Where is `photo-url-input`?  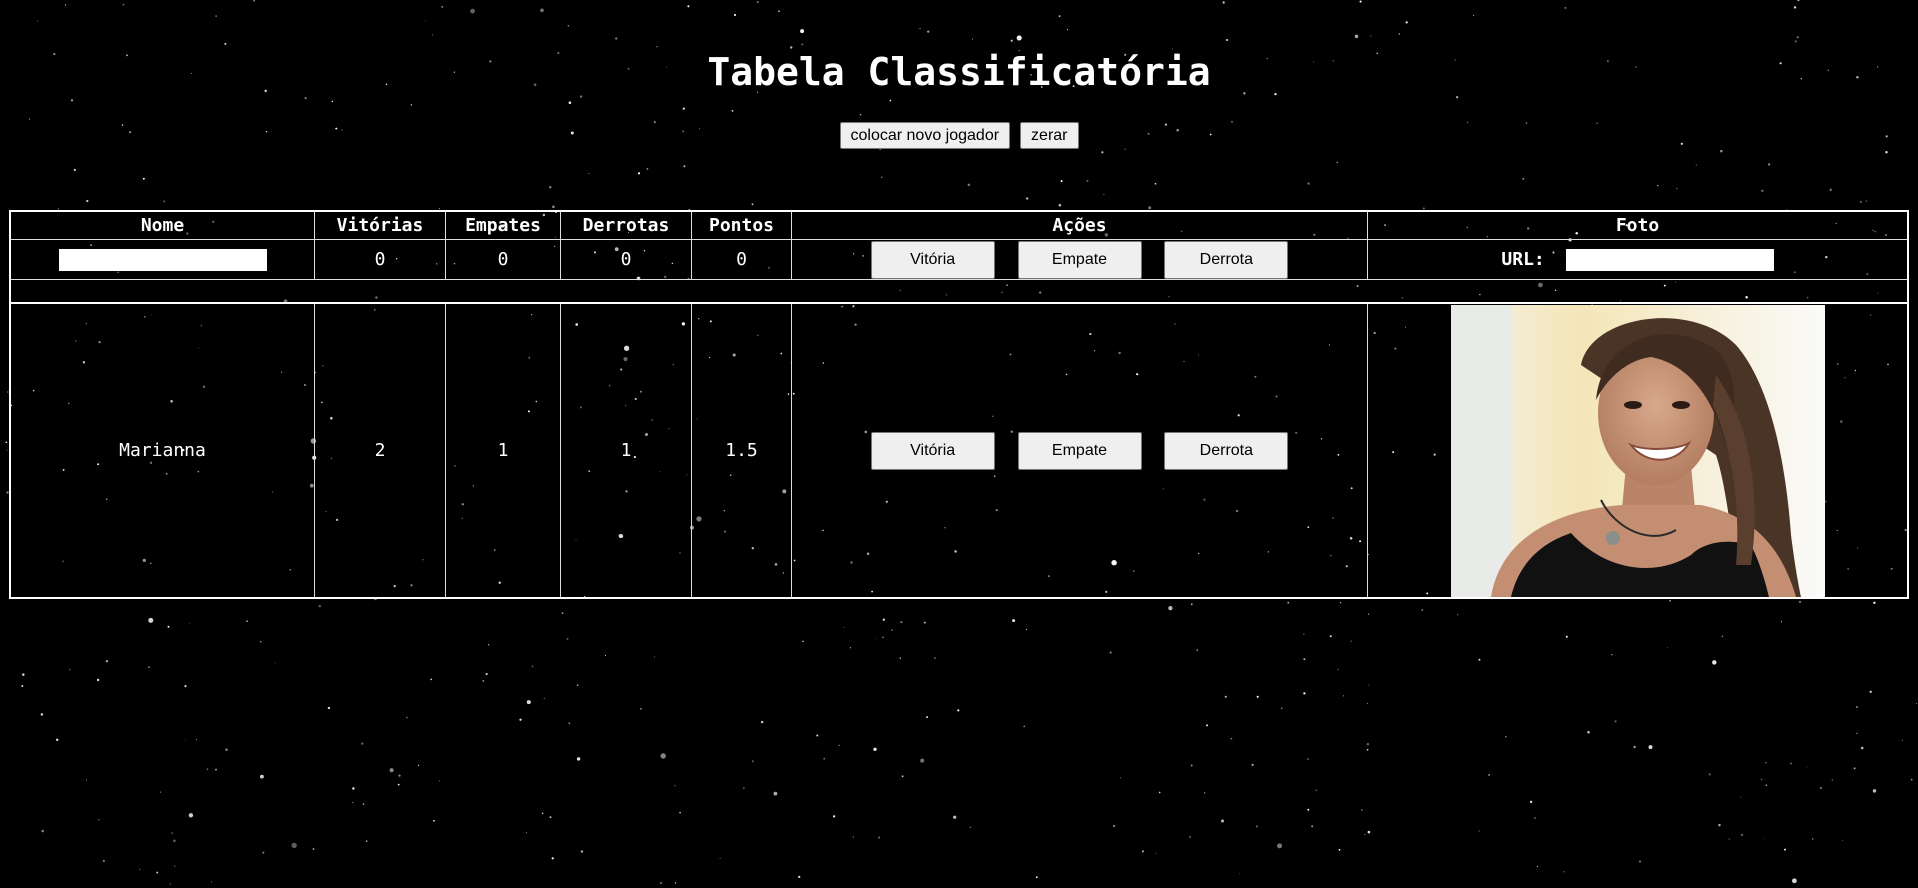 photo-url-input is located at coordinates (1669, 259).